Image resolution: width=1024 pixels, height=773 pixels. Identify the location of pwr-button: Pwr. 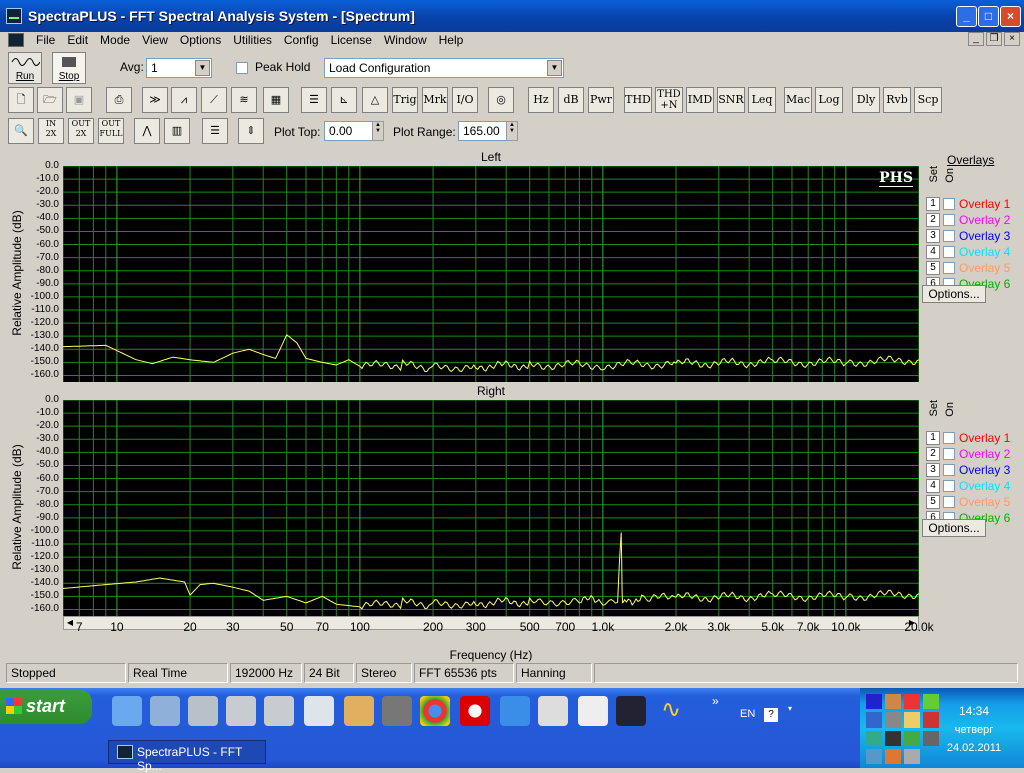
(601, 100).